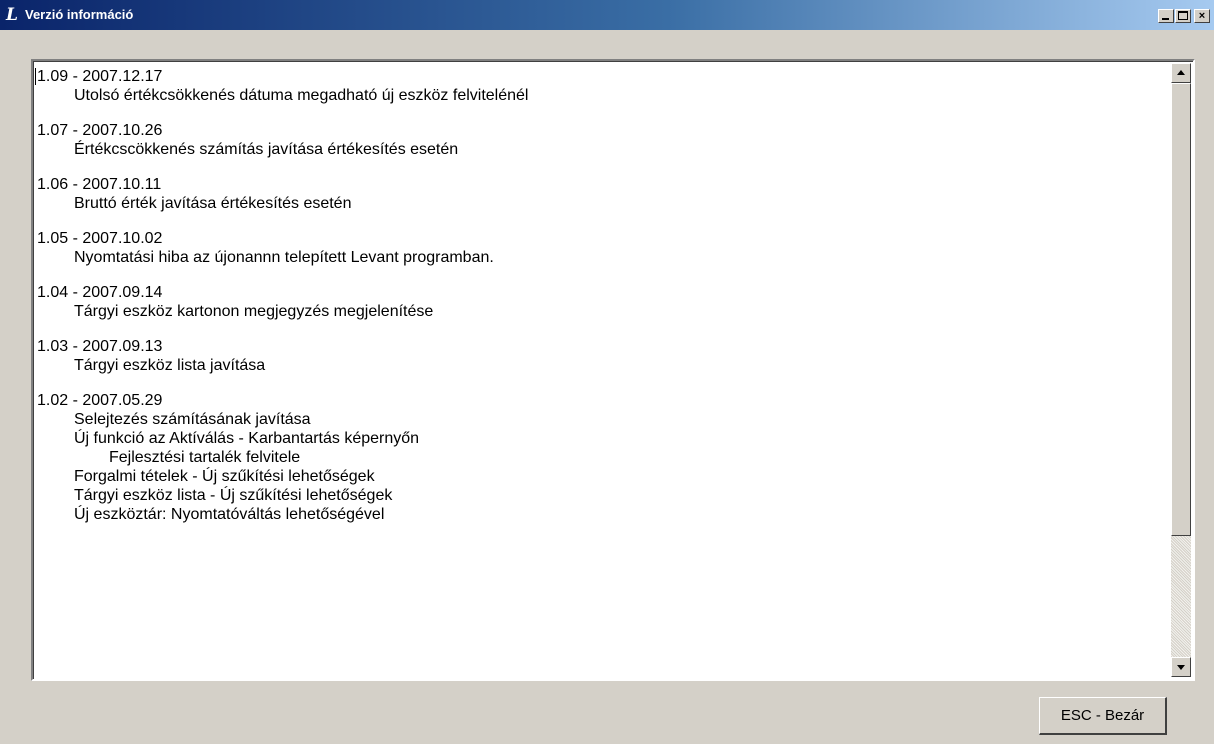  What do you see at coordinates (79, 14) in the screenshot?
I see `window-title: Verzió információ` at bounding box center [79, 14].